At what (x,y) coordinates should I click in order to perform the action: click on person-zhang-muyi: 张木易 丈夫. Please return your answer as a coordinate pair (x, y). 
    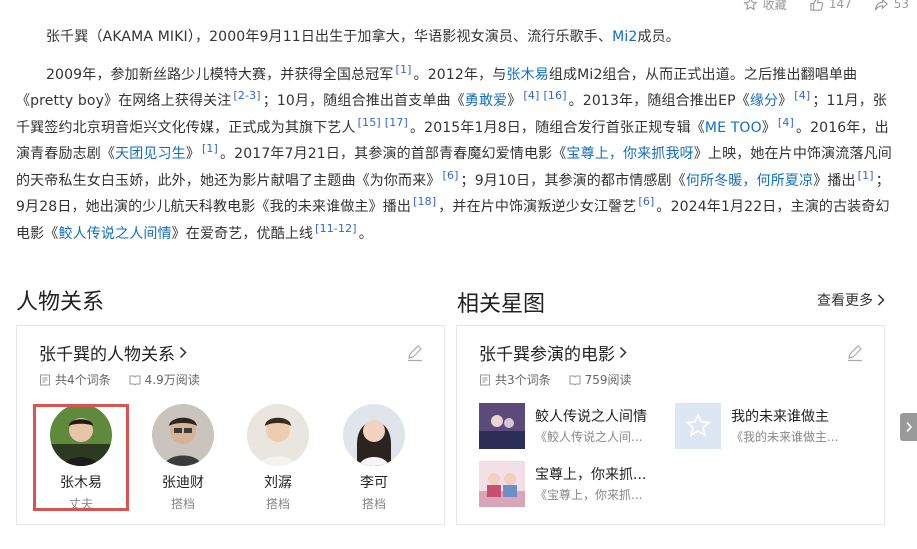
    Looking at the image, I should click on (81, 458).